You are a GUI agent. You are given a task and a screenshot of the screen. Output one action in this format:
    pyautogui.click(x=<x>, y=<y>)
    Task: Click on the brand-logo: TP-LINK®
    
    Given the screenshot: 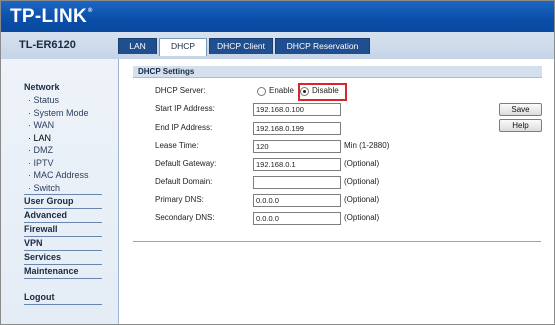 What is the action you would take?
    pyautogui.click(x=51, y=16)
    